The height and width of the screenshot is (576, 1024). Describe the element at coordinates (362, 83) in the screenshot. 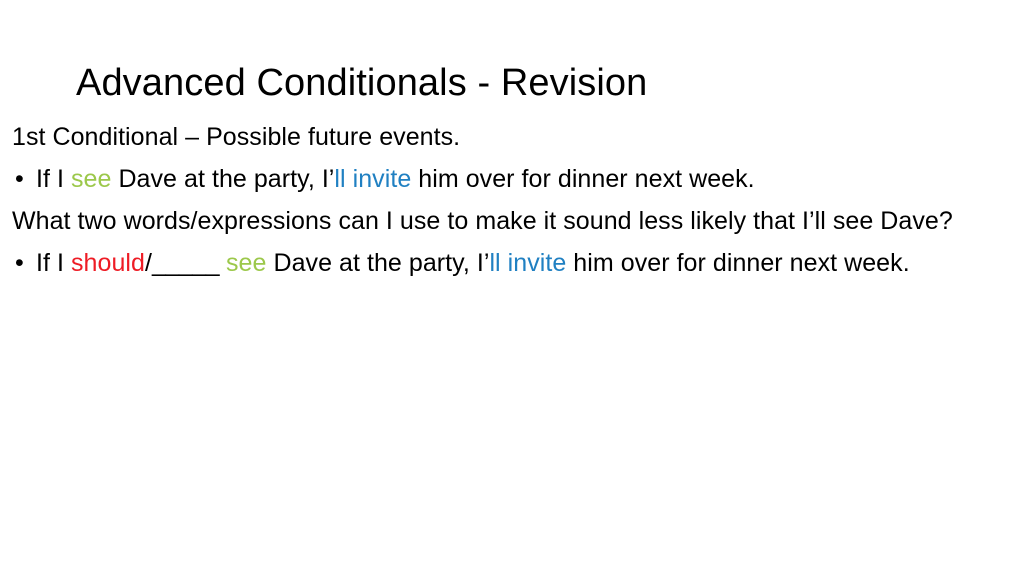

I see `page-title: Advanced Conditionals - Revision` at that location.